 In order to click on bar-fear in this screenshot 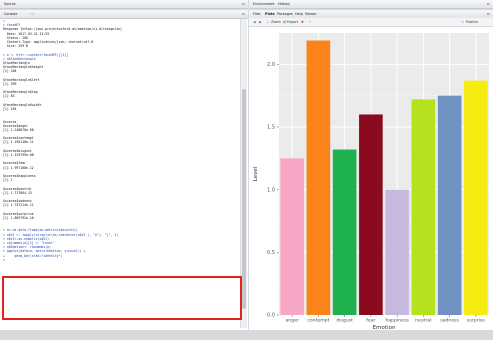, I will do `click(371, 214)`.